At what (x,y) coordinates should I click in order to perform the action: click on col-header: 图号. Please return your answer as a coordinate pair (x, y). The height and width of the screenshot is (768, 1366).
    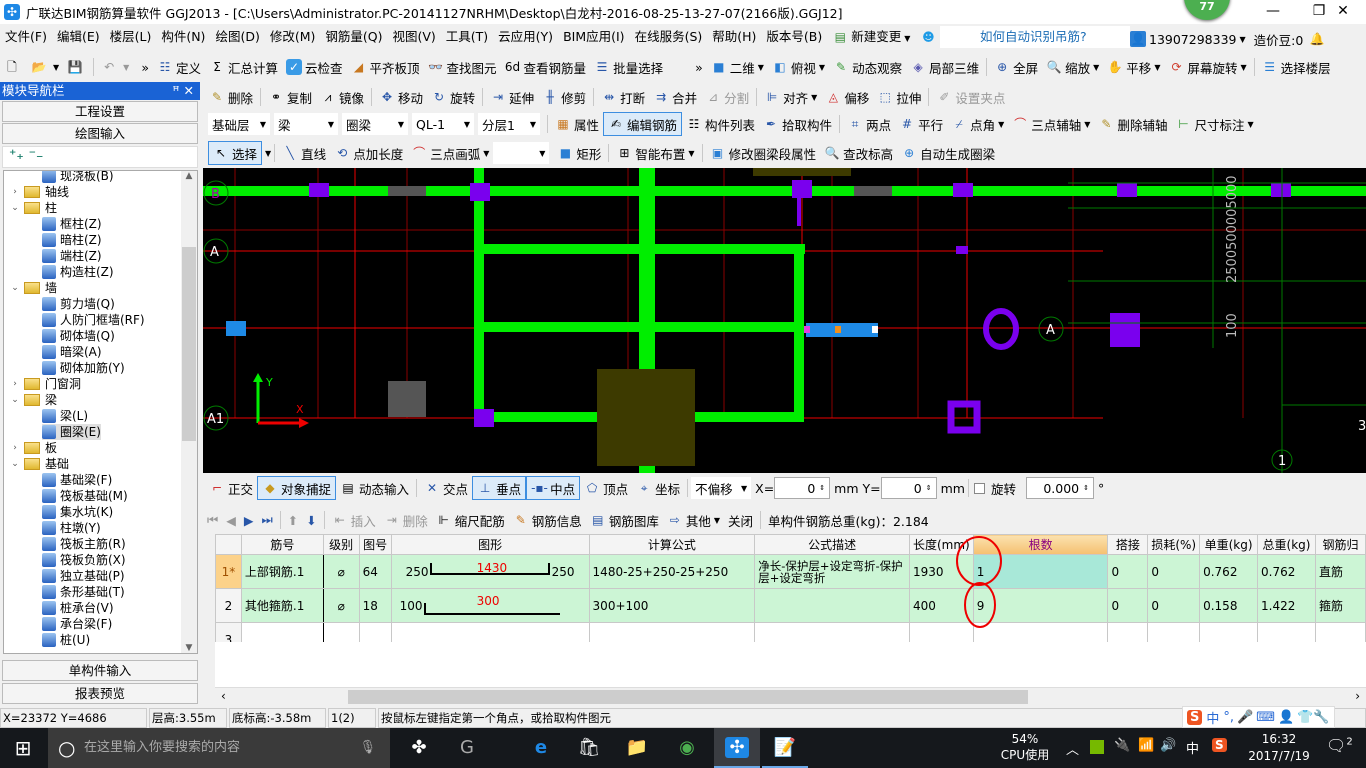
    Looking at the image, I should click on (375, 544).